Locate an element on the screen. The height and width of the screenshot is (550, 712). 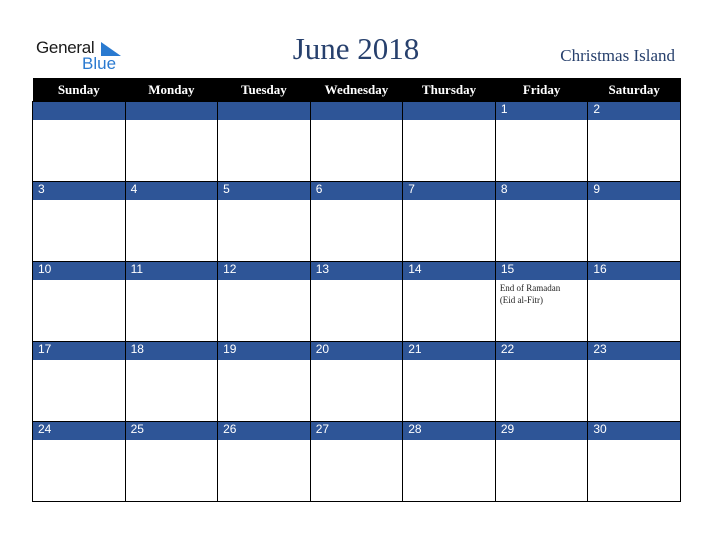
week-date-row: 10 11 12 13 14 15 16 is located at coordinates (356, 270).